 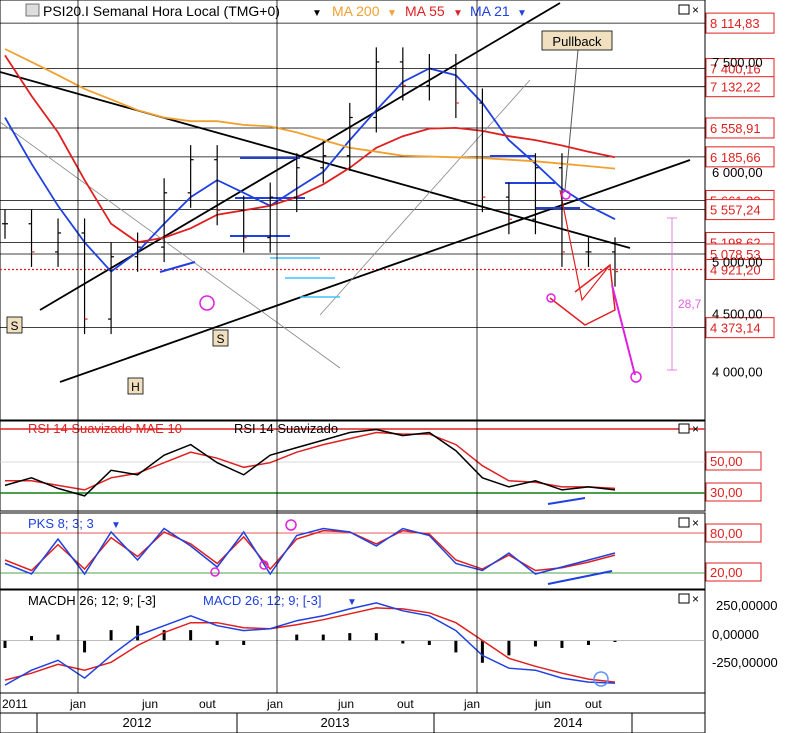 I want to click on price-panel-maximize-icon, so click(x=684, y=9).